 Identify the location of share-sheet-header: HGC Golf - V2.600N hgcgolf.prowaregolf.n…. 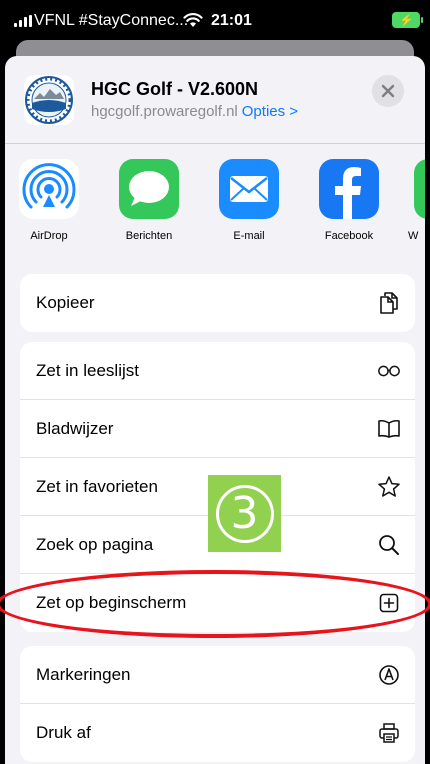
(215, 99).